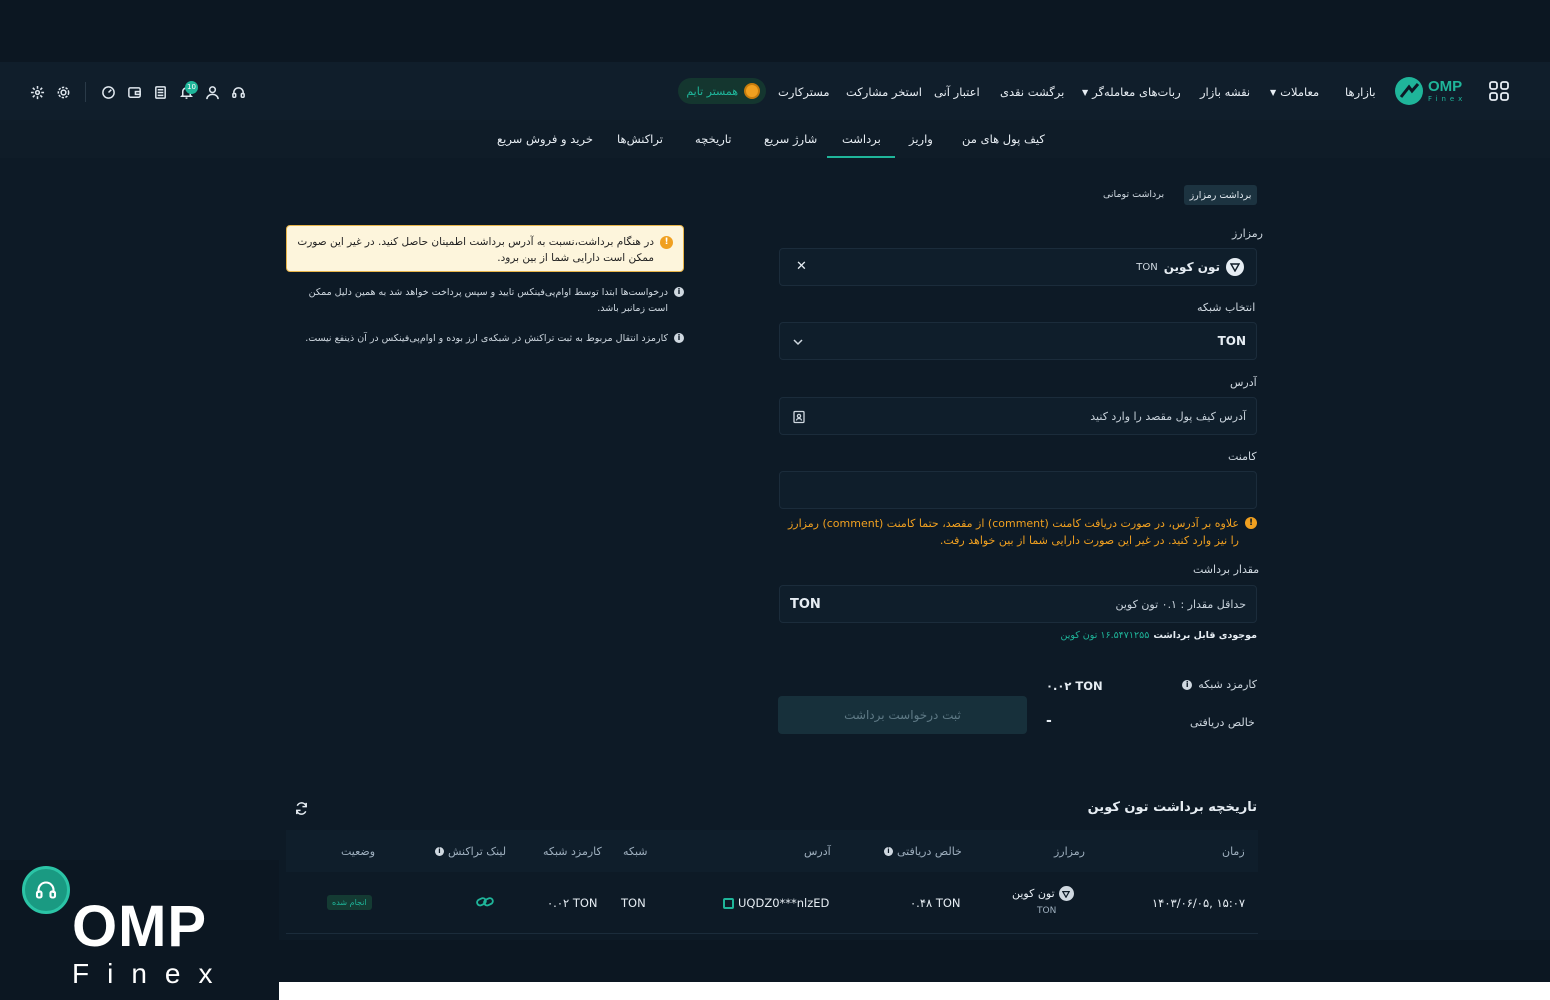 This screenshot has width=1550, height=1000. I want to click on submit-label: ثبت درخواست برداشت, so click(902, 715).